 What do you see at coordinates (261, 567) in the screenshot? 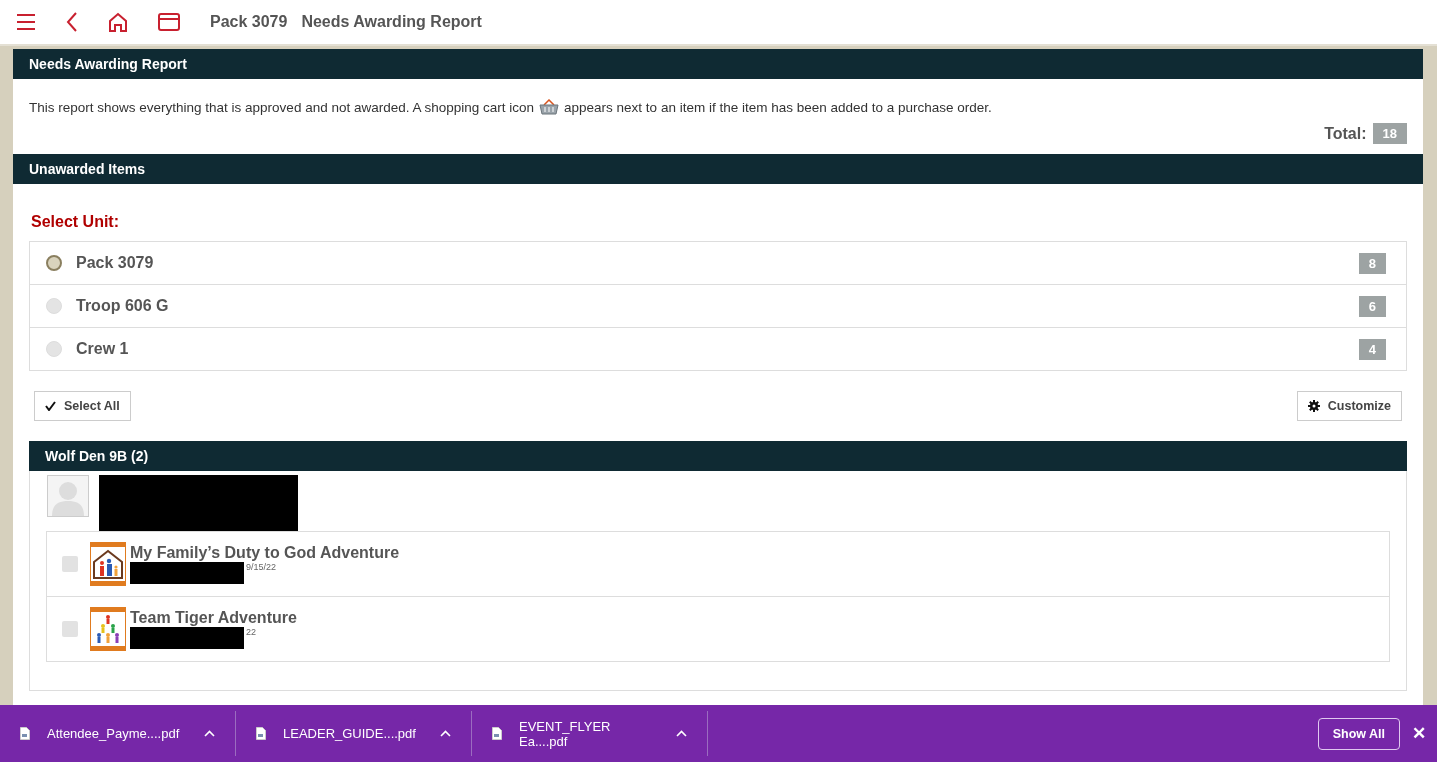
I see `earned-date: 9/15/22` at bounding box center [261, 567].